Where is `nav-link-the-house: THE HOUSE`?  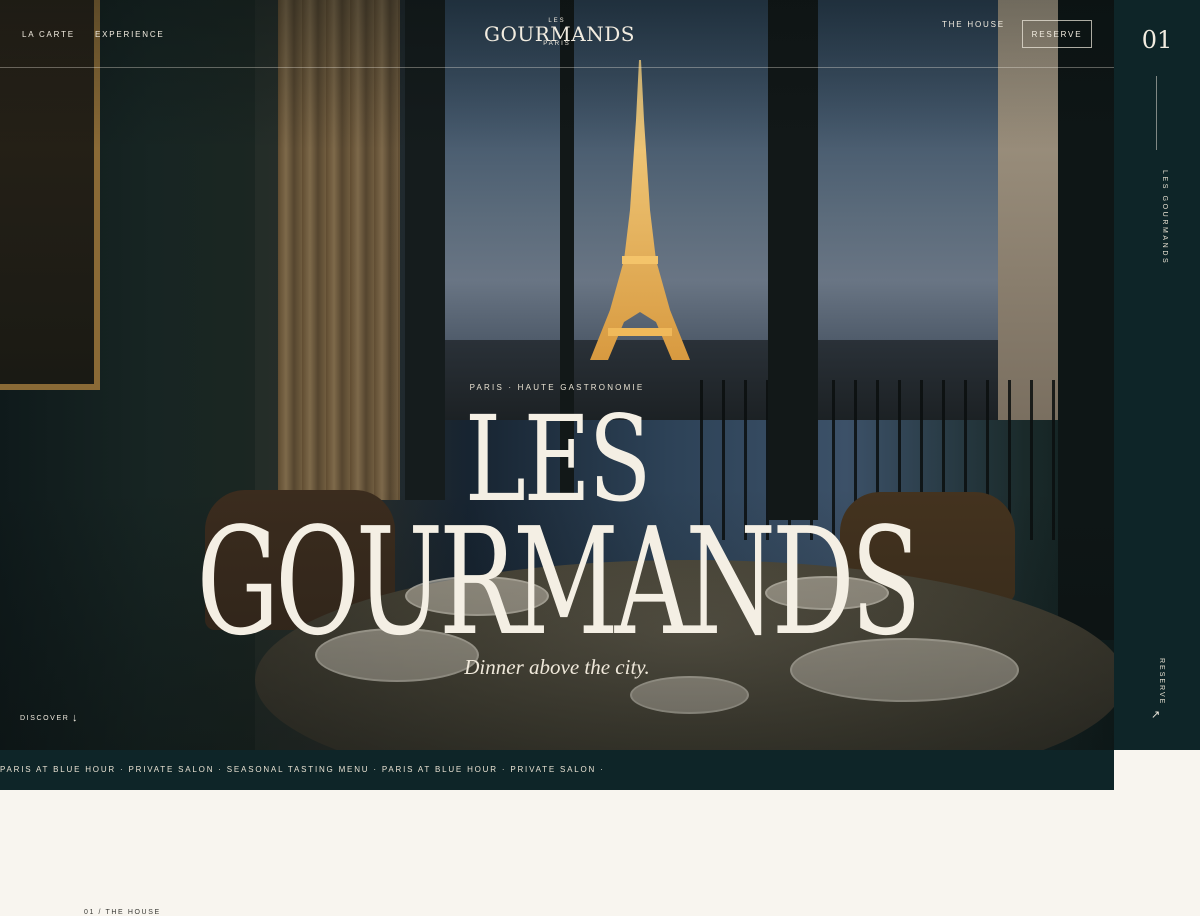
nav-link-the-house: THE HOUSE is located at coordinates (973, 24).